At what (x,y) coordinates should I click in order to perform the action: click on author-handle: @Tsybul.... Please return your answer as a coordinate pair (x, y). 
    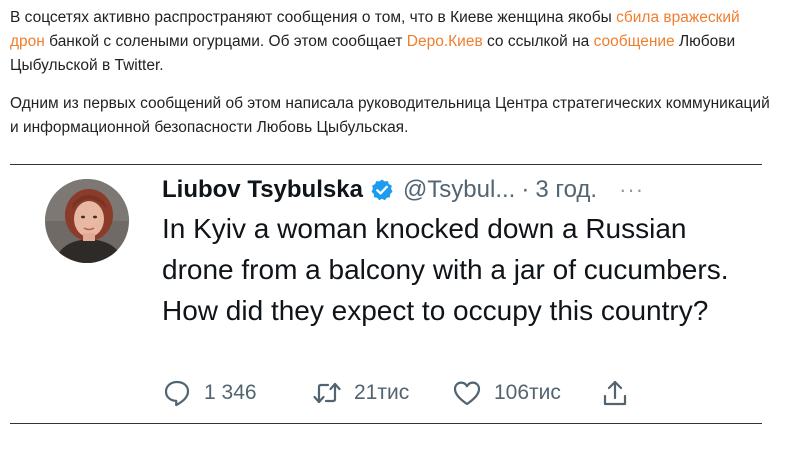
    Looking at the image, I should click on (459, 190).